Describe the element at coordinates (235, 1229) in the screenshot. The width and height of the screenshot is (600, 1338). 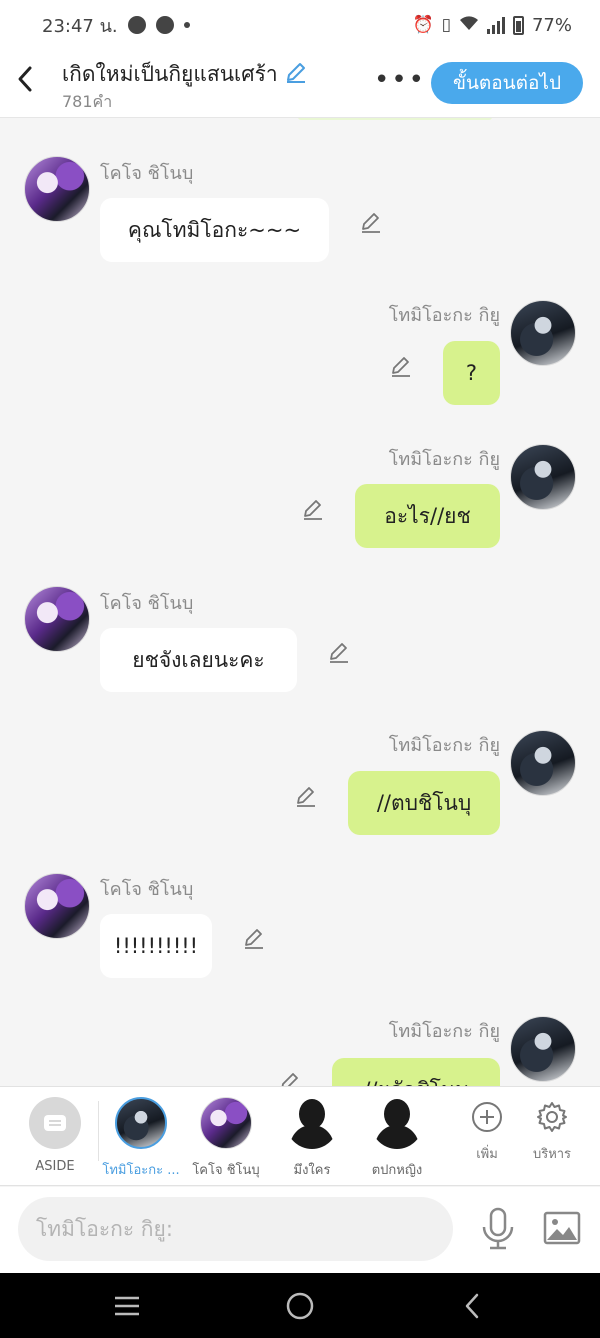
I see `message-input` at that location.